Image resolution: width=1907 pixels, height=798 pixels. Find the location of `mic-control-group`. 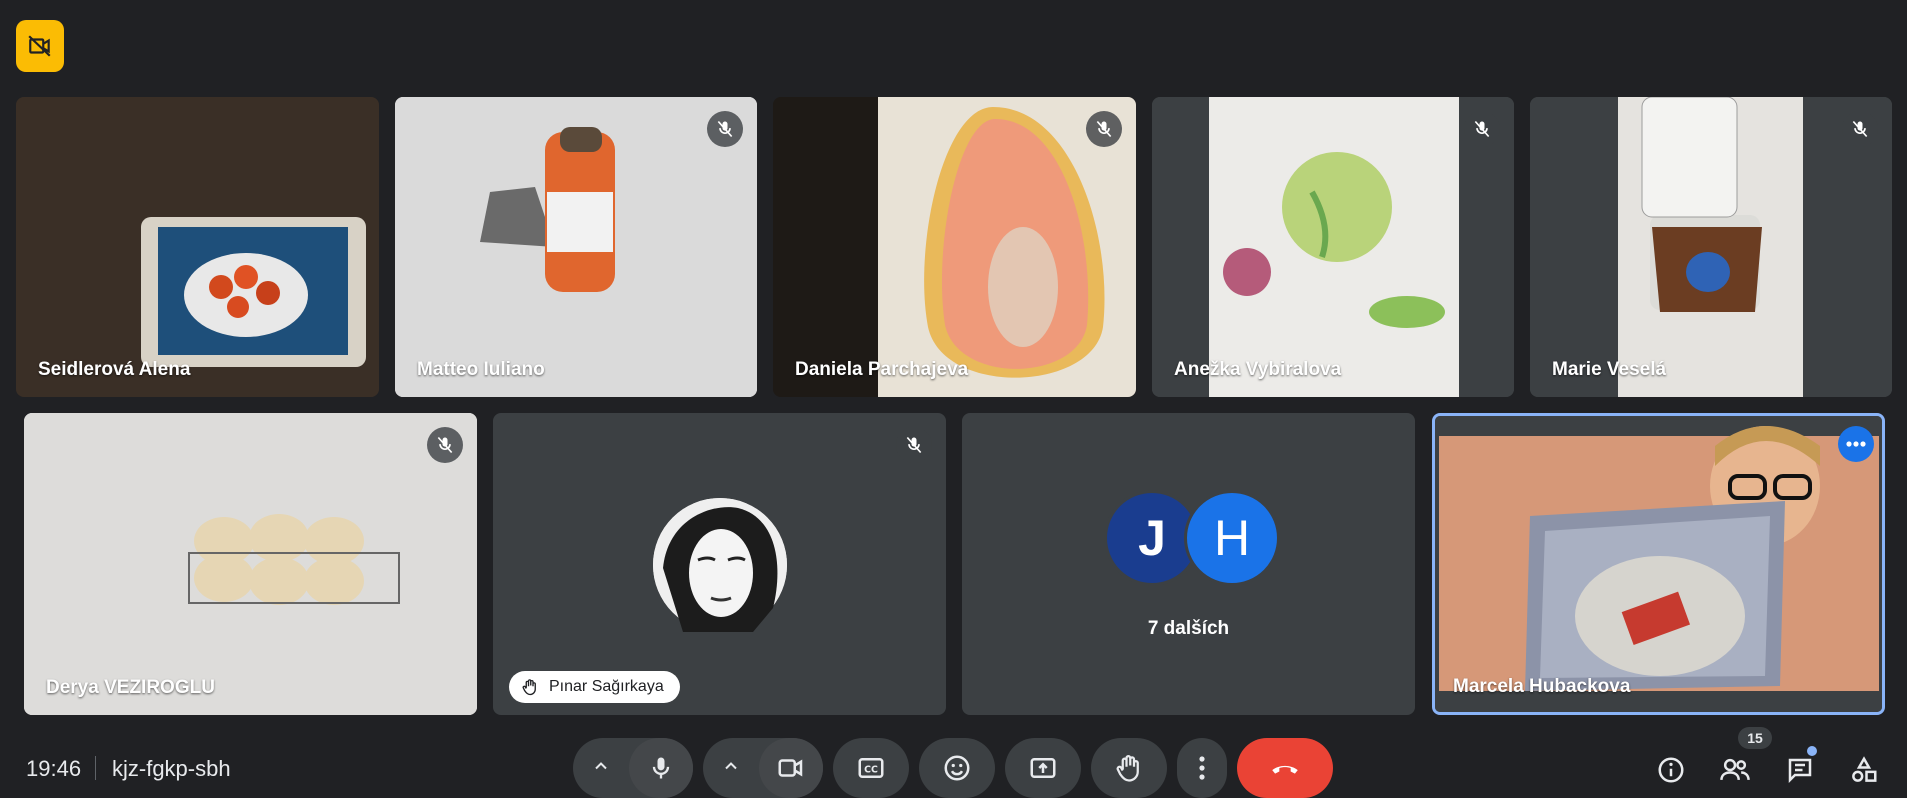

mic-control-group is located at coordinates (633, 768).